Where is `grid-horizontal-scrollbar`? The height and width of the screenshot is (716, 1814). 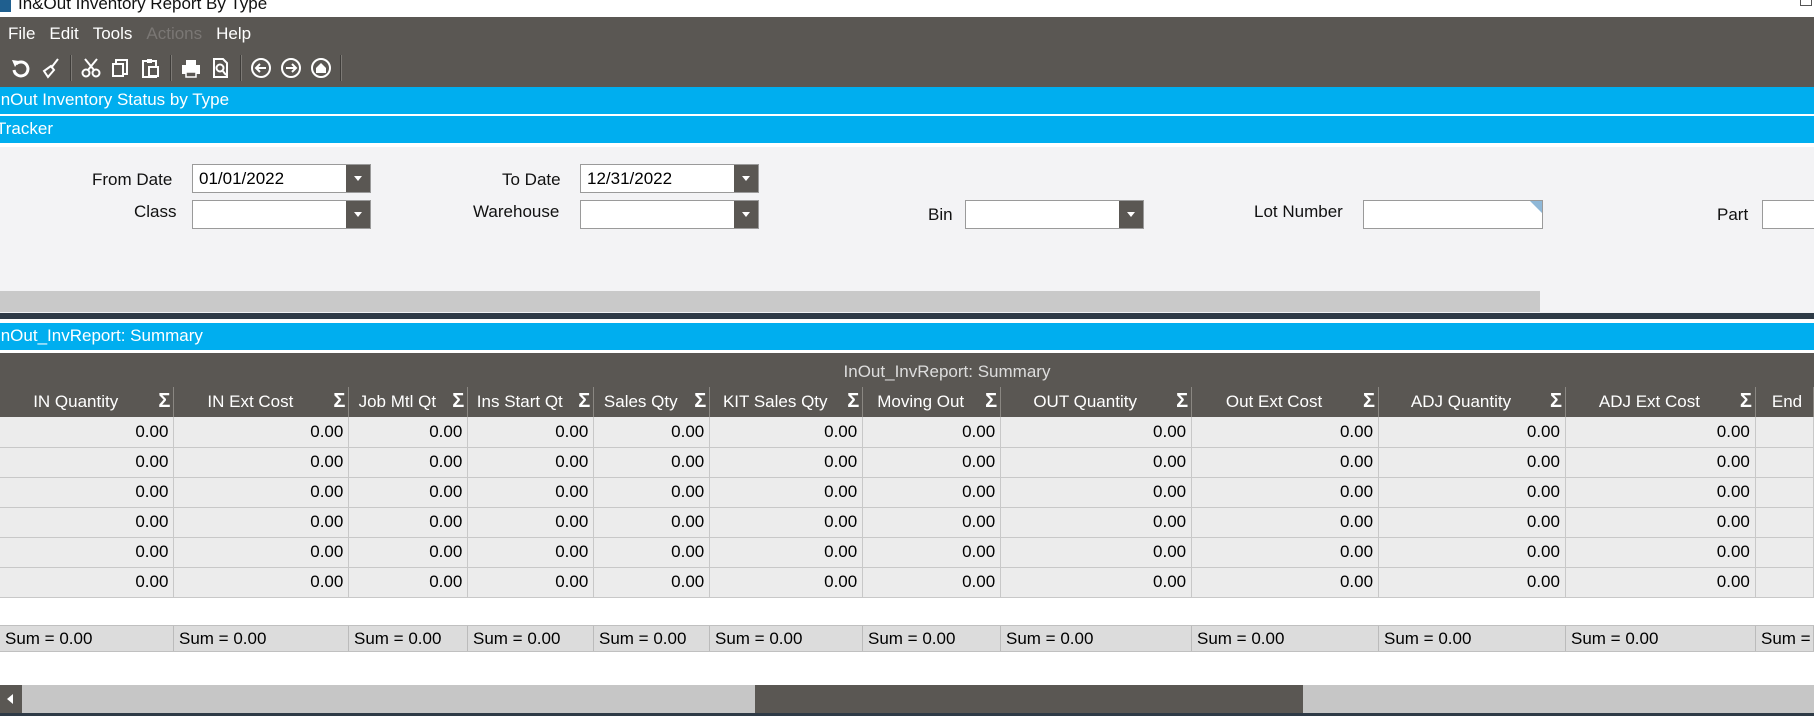 grid-horizontal-scrollbar is located at coordinates (907, 699).